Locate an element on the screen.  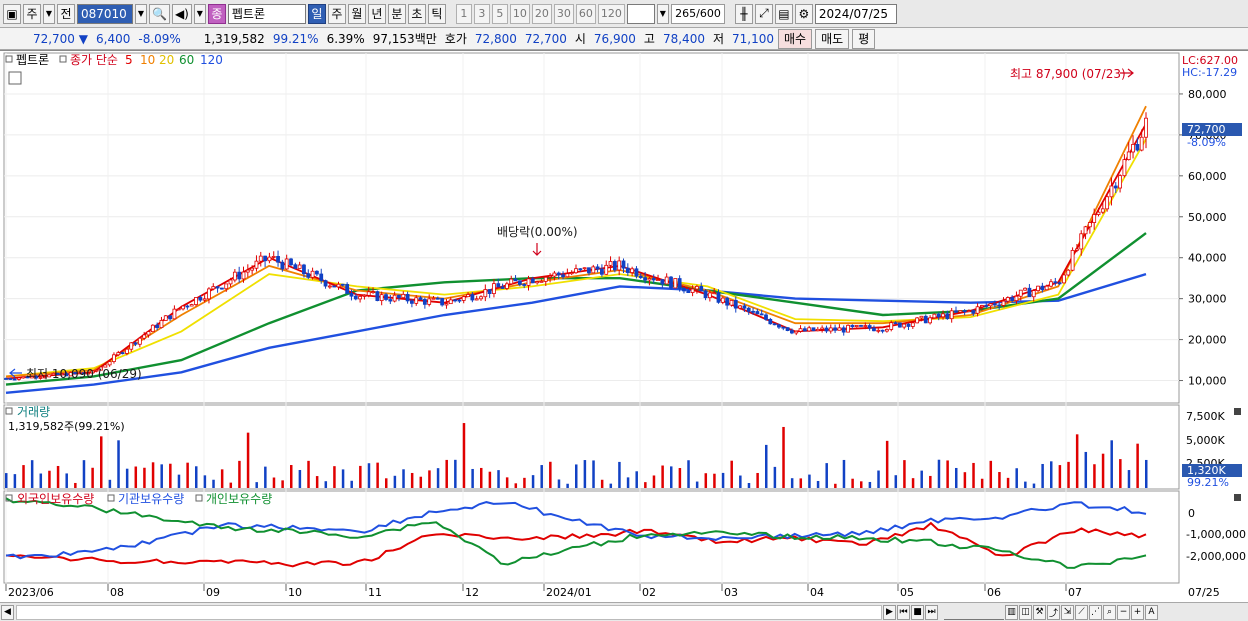
stock-code-input: 087010 is located at coordinates (105, 13).